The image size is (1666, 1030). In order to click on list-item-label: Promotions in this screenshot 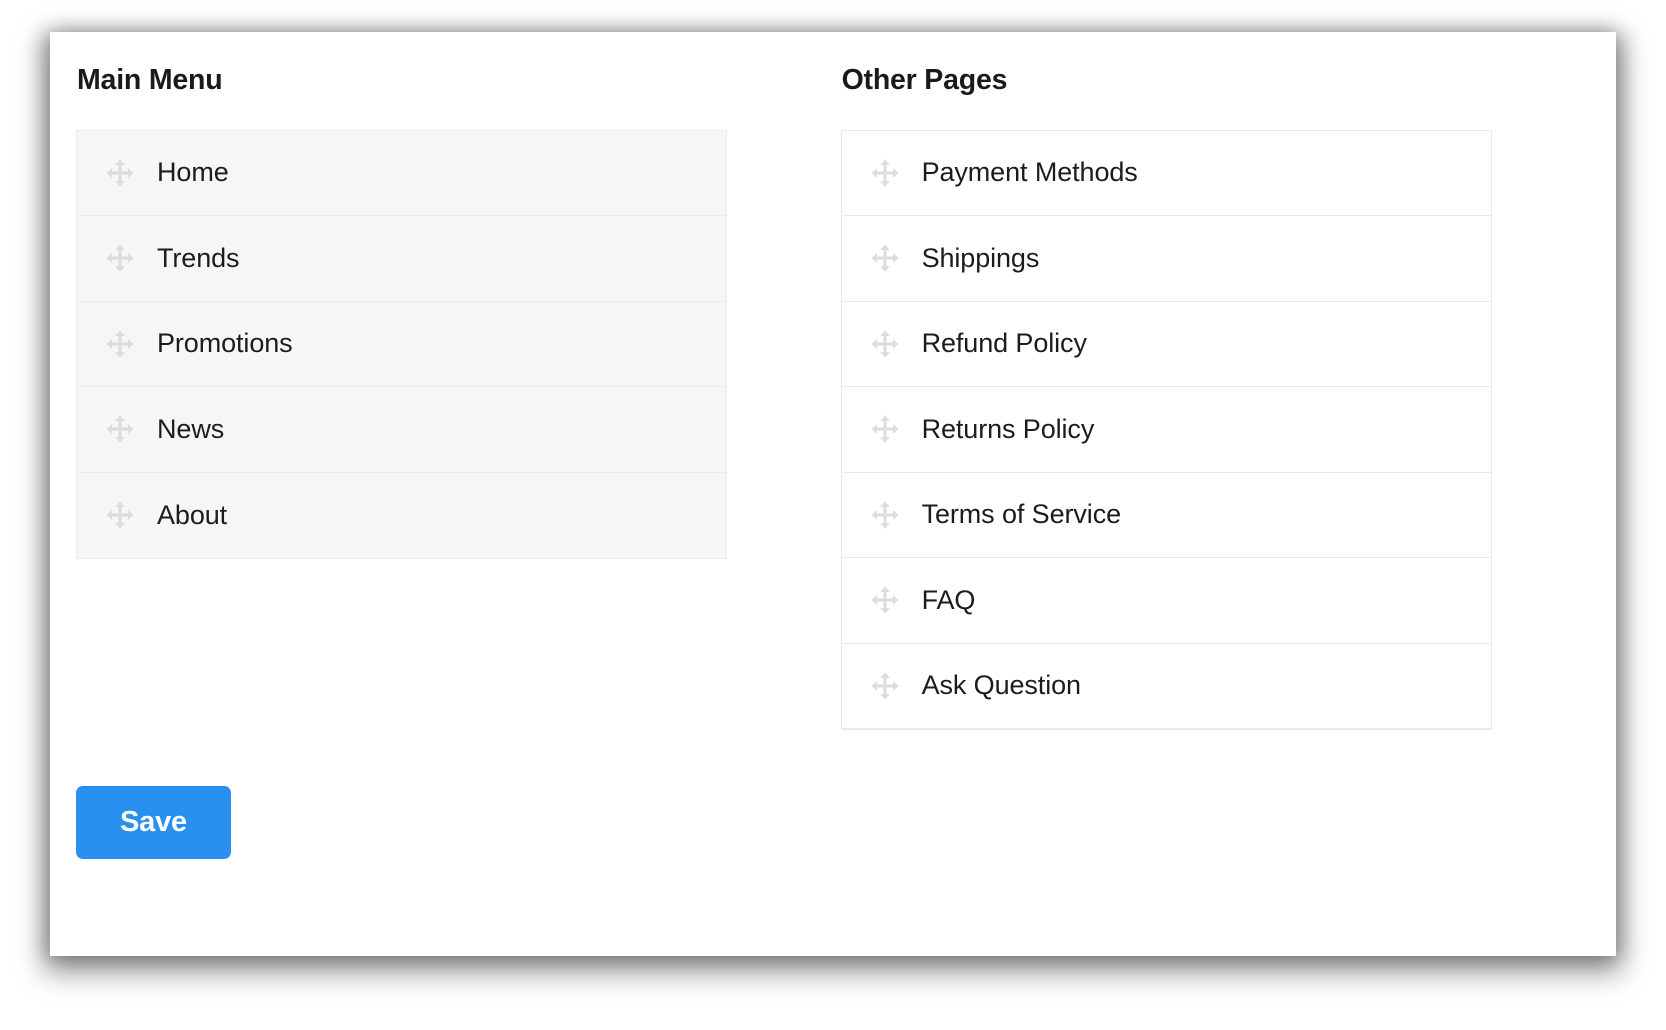, I will do `click(225, 343)`.